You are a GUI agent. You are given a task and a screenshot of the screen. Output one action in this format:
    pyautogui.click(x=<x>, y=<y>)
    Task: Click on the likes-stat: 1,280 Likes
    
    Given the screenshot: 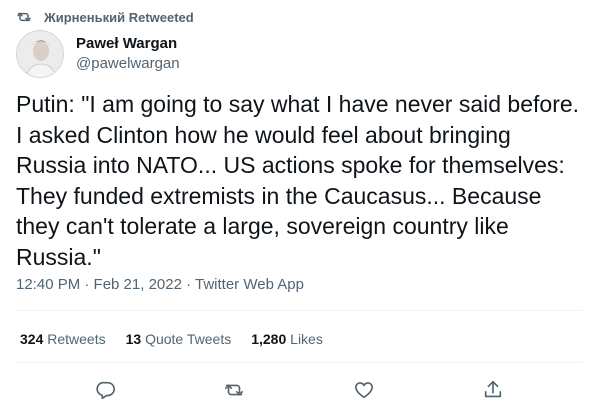 What is the action you would take?
    pyautogui.click(x=287, y=339)
    